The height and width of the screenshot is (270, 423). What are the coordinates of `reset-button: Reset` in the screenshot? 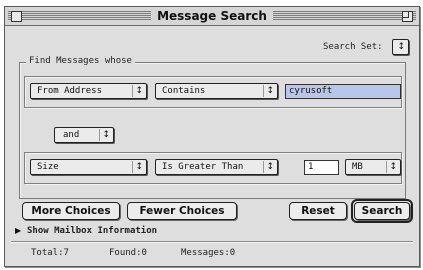 It's located at (318, 211).